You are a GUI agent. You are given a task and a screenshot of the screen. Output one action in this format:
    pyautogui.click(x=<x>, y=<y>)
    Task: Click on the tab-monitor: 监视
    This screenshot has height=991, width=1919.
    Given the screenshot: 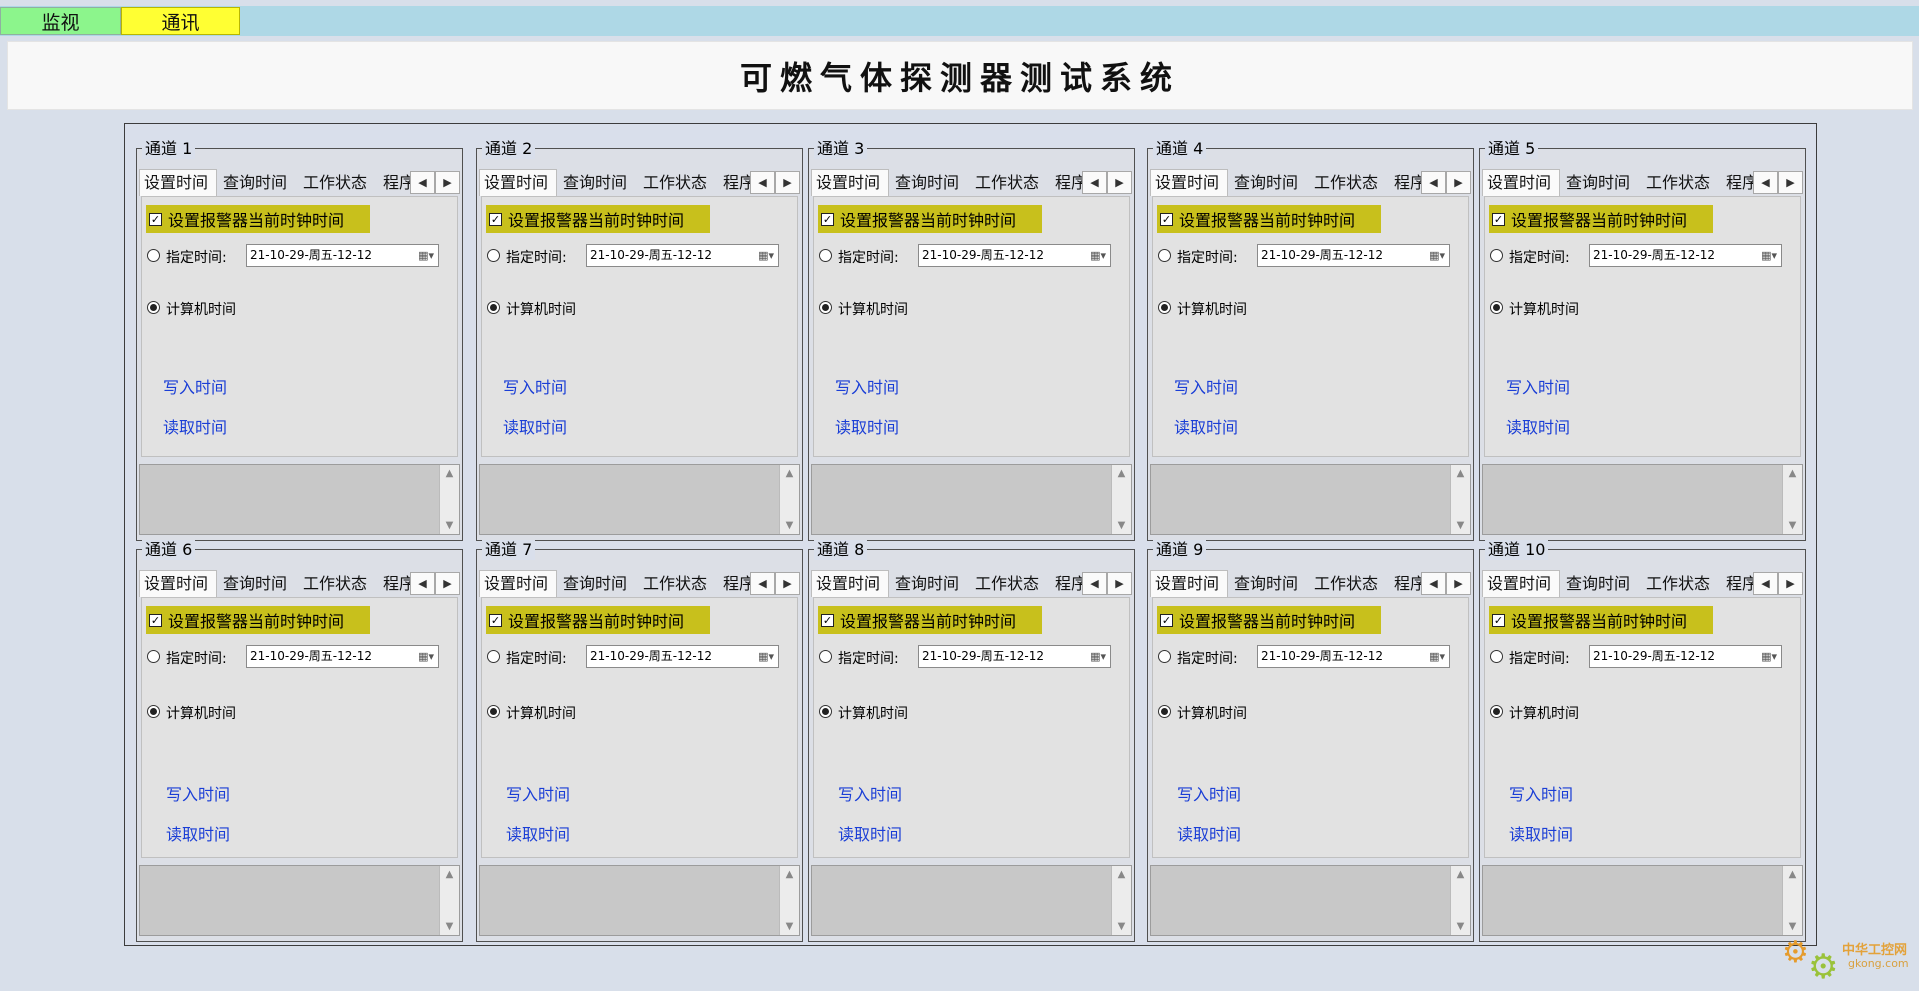 What is the action you would take?
    pyautogui.click(x=60, y=21)
    